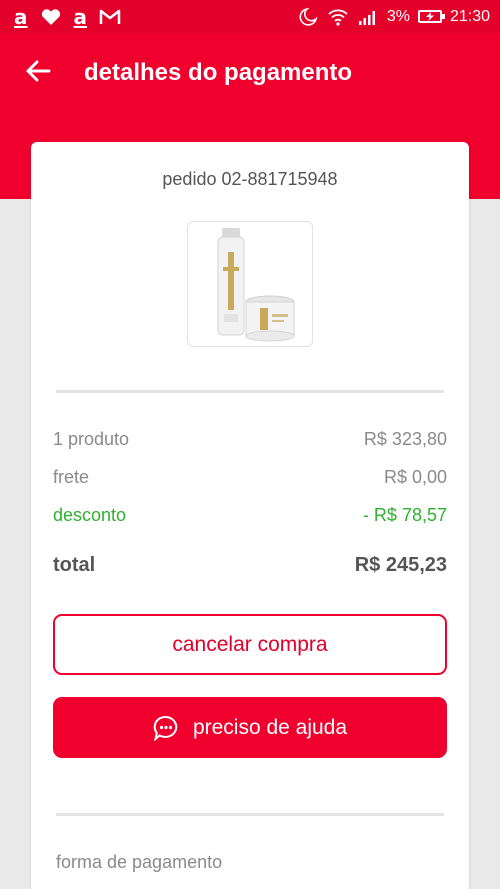  I want to click on need-help-button: preciso de ajuda, so click(250, 727).